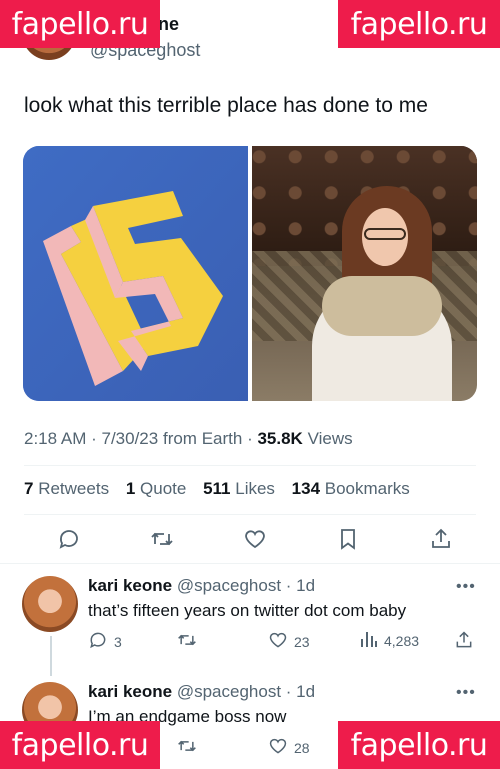  What do you see at coordinates (130, 438) in the screenshot?
I see `tweet-date: 7/30/23` at bounding box center [130, 438].